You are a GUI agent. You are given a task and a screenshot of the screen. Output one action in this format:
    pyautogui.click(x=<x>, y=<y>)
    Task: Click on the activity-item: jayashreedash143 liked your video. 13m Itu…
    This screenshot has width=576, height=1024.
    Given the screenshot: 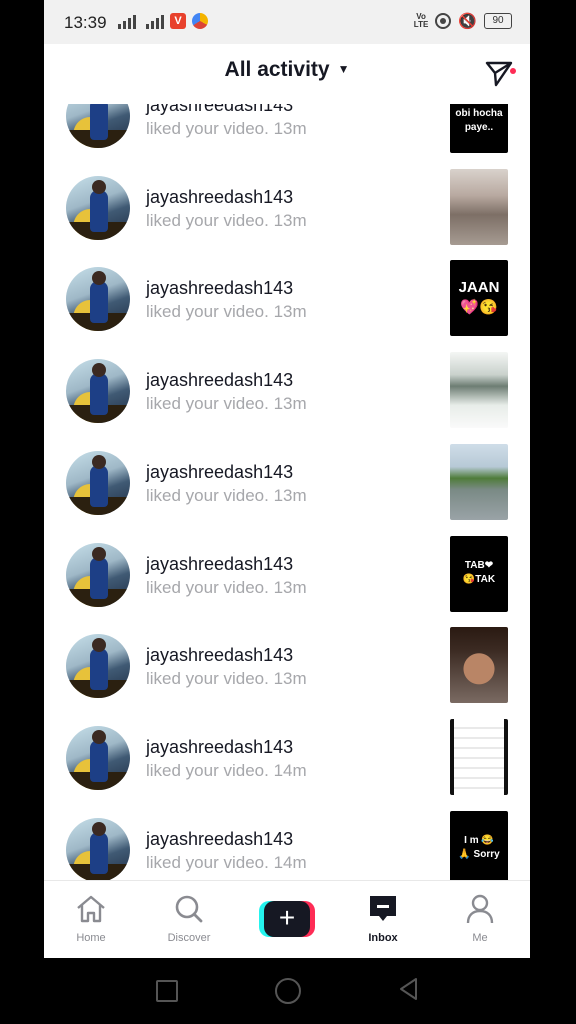 What is the action you would take?
    pyautogui.click(x=287, y=133)
    